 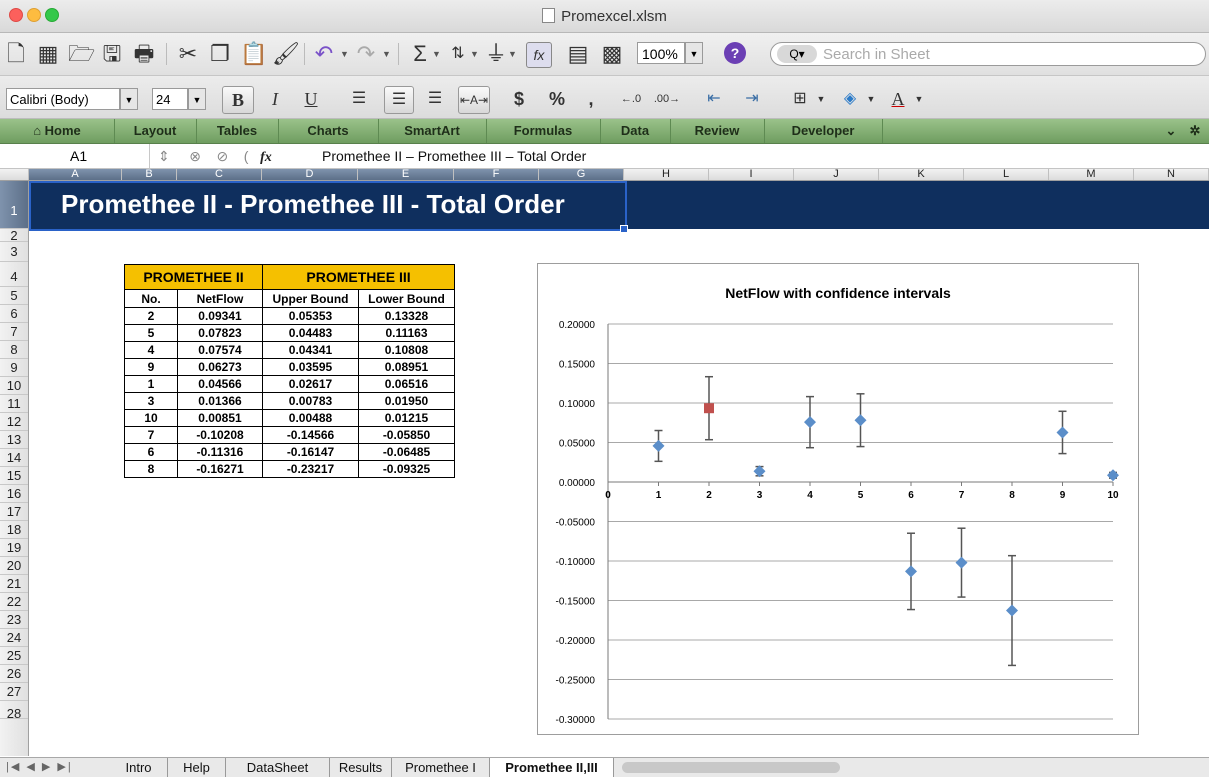 I want to click on table-cell: 0.01215, so click(x=406, y=418).